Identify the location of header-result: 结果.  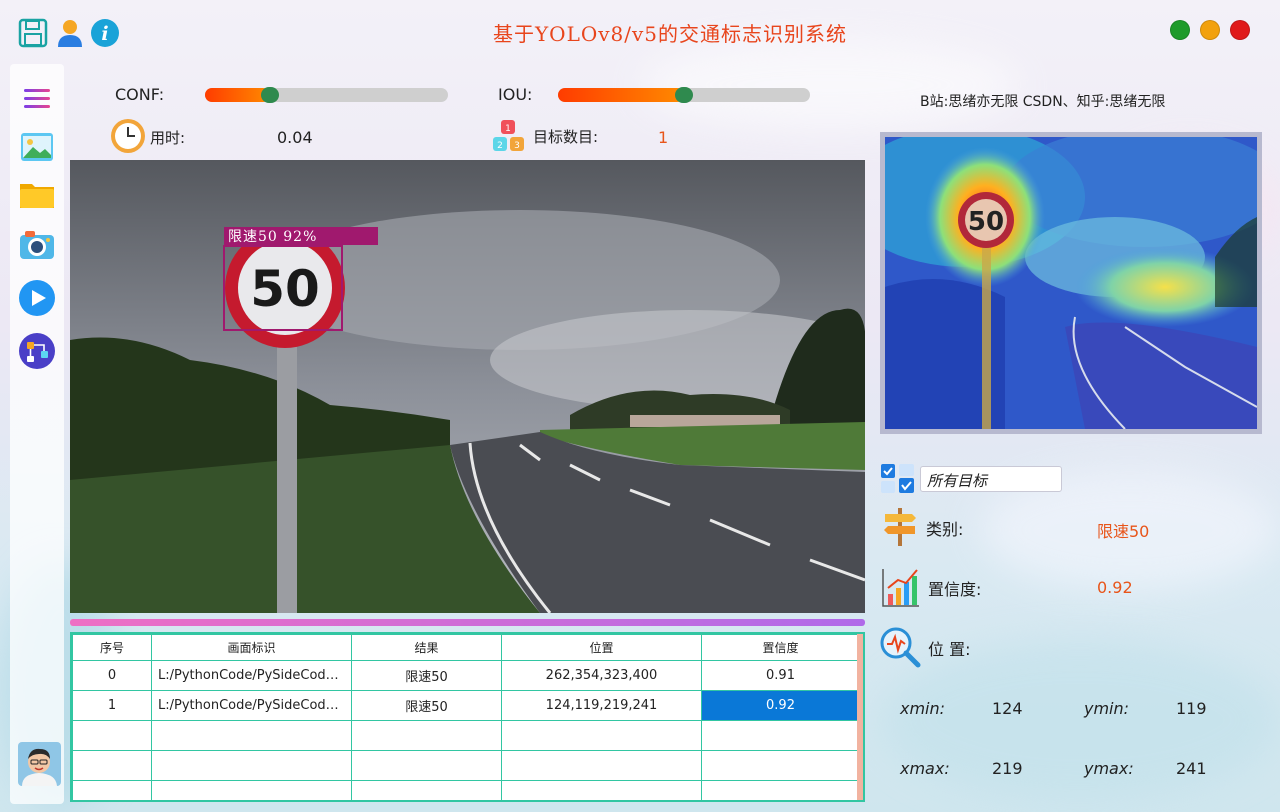
(426, 647).